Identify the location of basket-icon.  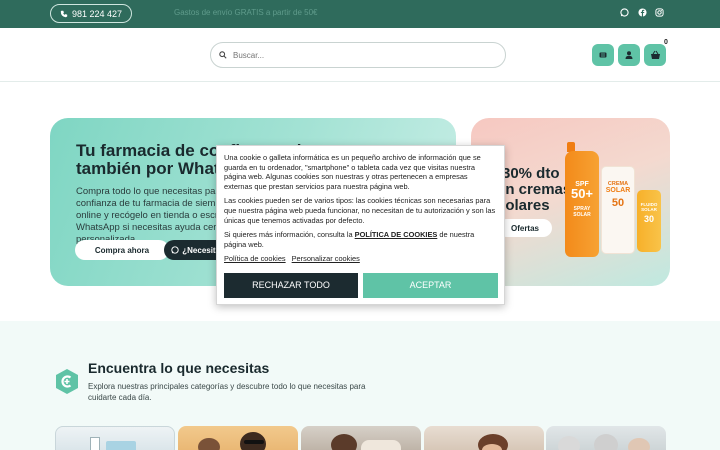
(655, 54).